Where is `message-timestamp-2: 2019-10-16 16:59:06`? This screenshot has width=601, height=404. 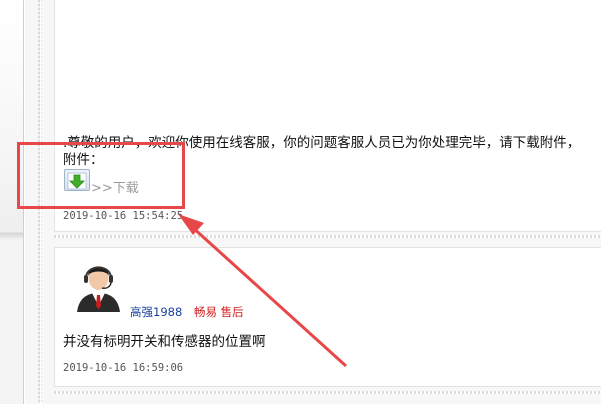
message-timestamp-2: 2019-10-16 16:59:06 is located at coordinates (123, 368).